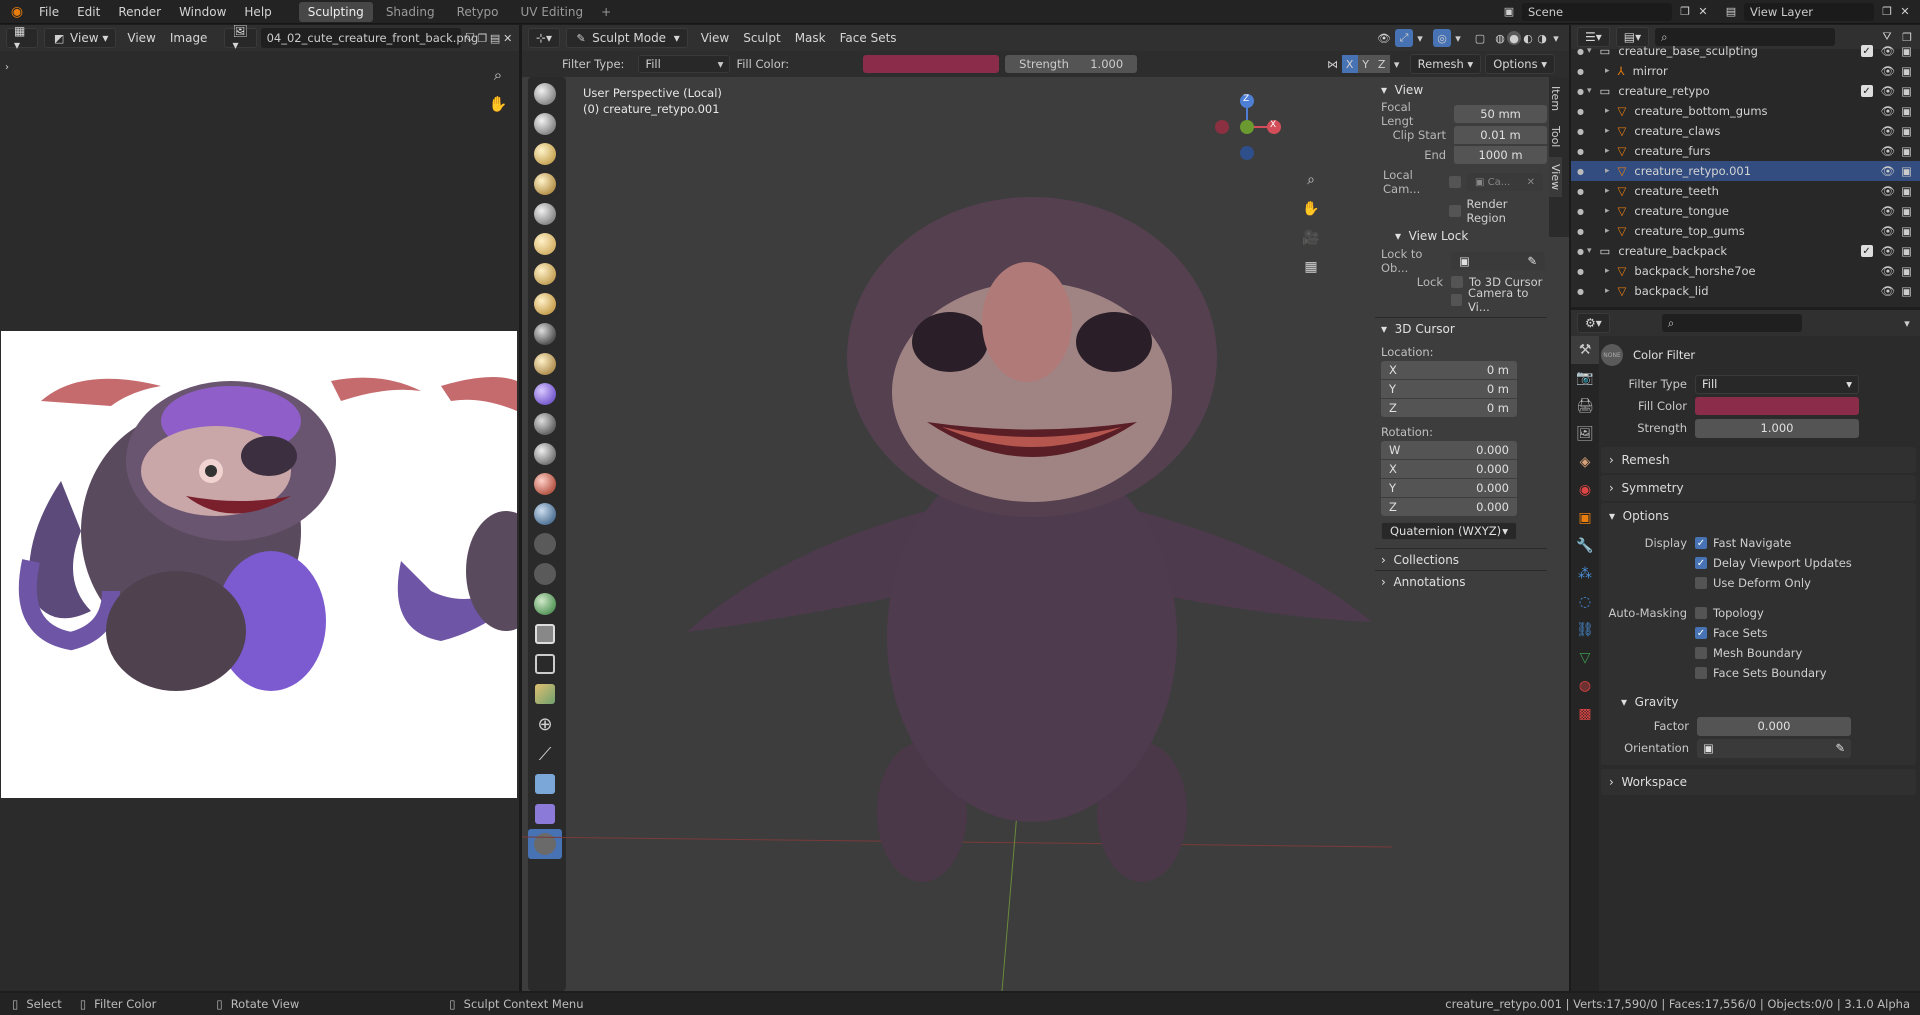 The width and height of the screenshot is (1920, 1015). Describe the element at coordinates (410, 12) in the screenshot. I see `tab-shading: Shading` at that location.